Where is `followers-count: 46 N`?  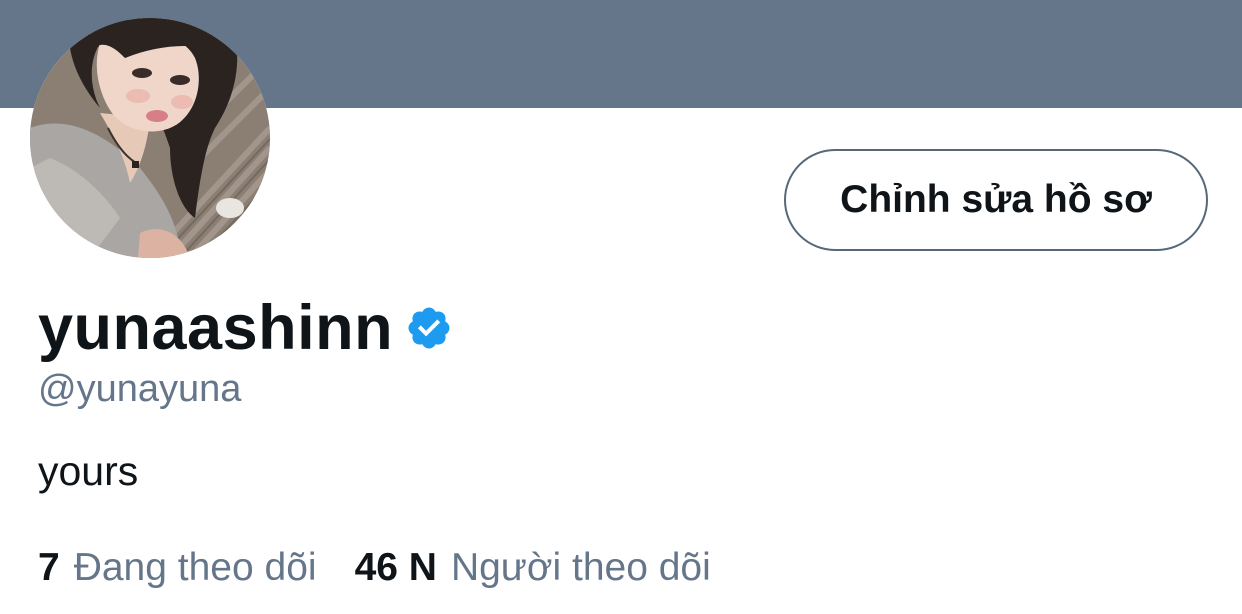 followers-count: 46 N is located at coordinates (395, 567).